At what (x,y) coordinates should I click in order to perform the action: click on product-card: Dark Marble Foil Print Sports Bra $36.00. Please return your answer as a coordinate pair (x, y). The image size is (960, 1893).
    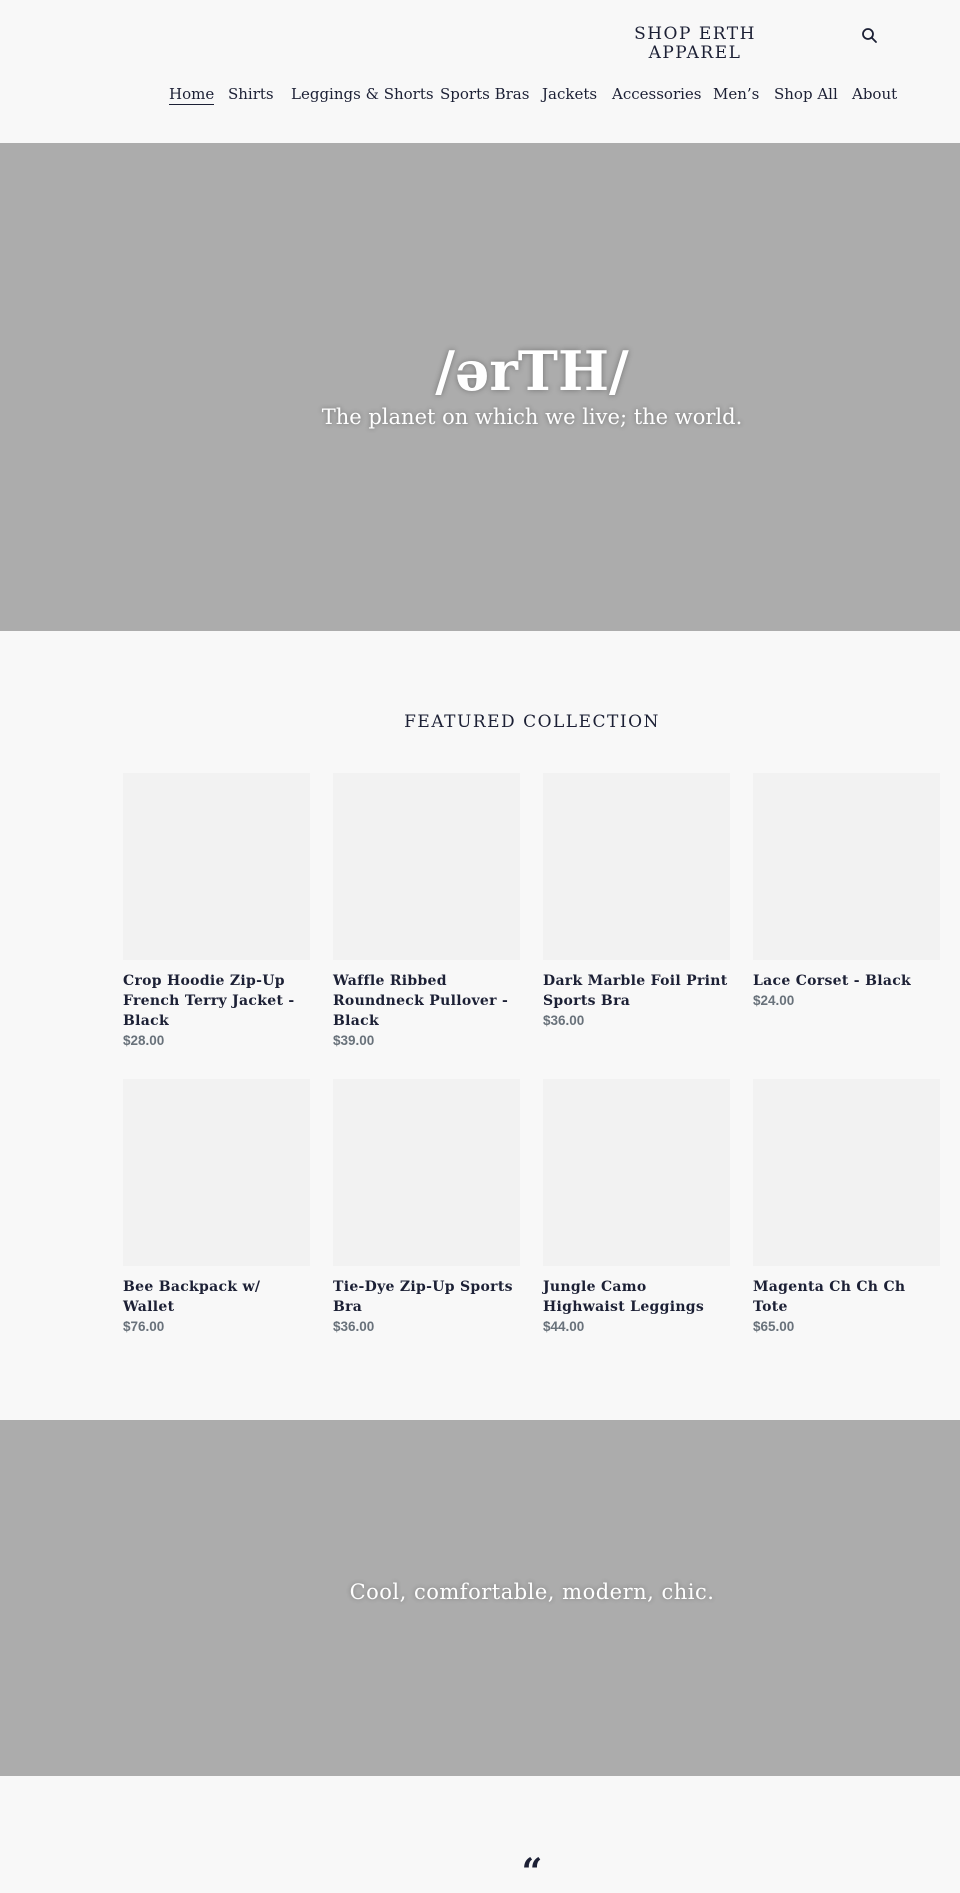
    Looking at the image, I should click on (636, 902).